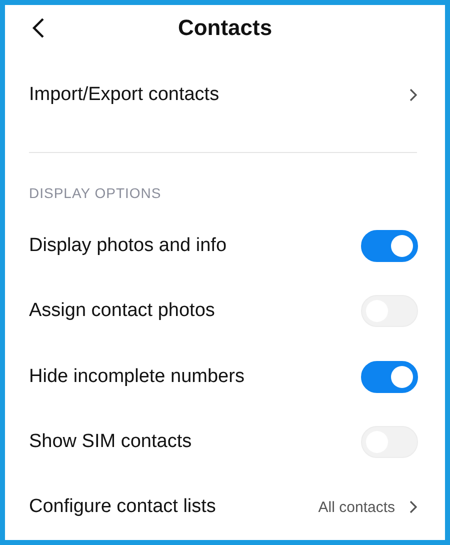 Image resolution: width=450 pixels, height=545 pixels. What do you see at coordinates (128, 245) in the screenshot?
I see `setting-label: Display photos and info` at bounding box center [128, 245].